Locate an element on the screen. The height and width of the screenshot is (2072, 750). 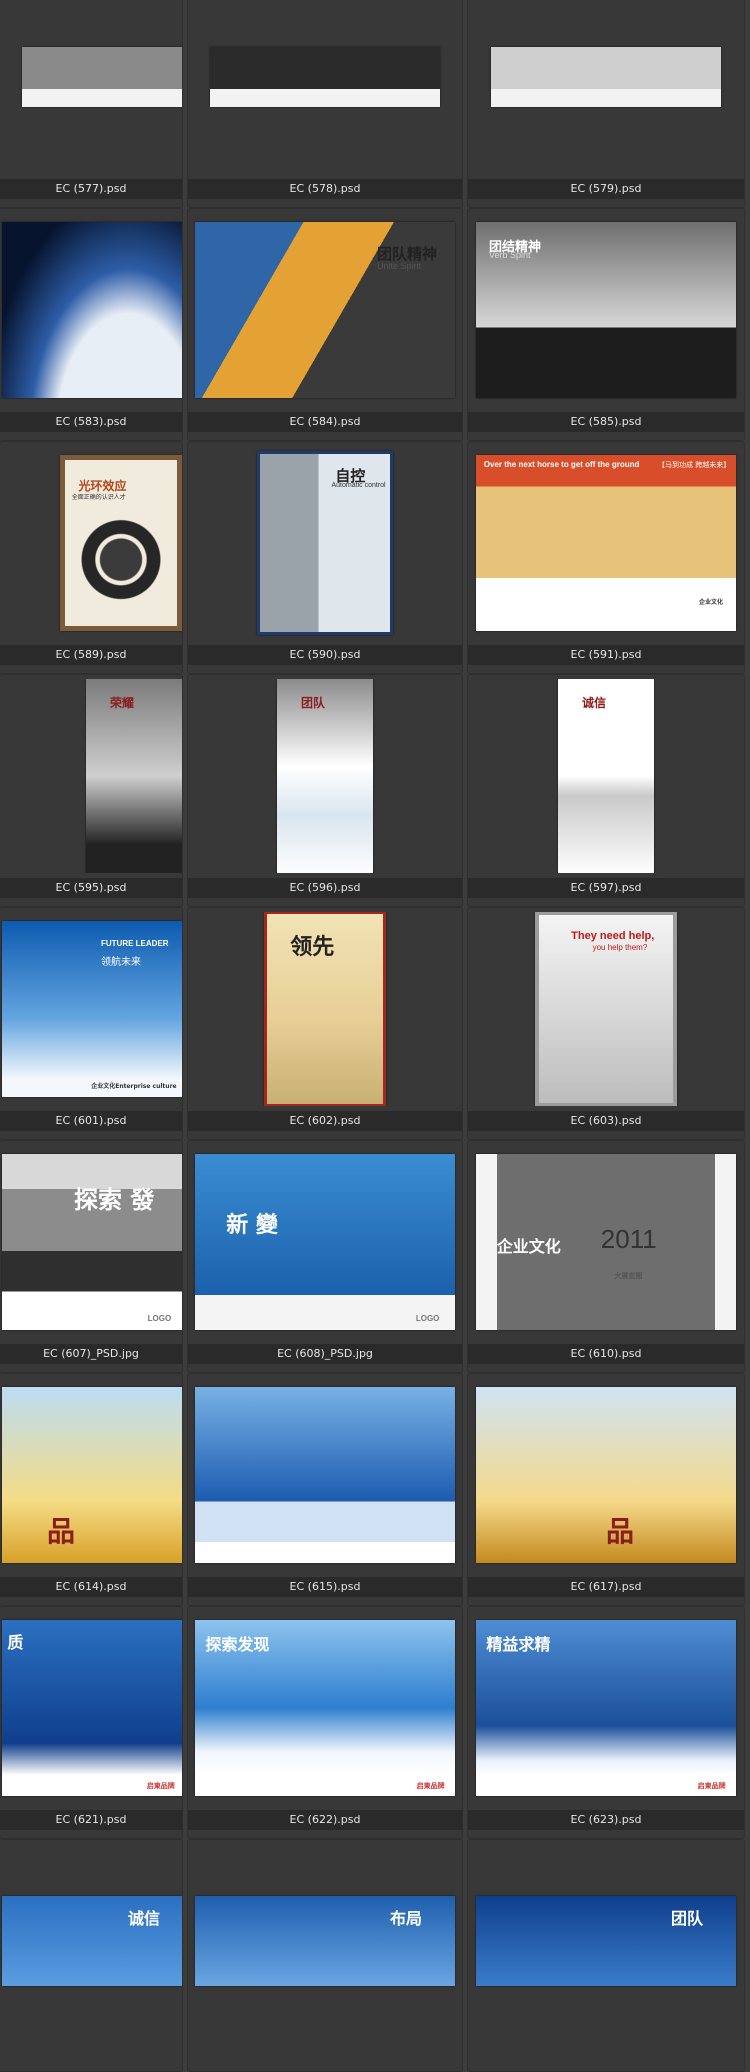
thumbnail-frame: 企业文化 2011 大展宏图 is located at coordinates (606, 1242).